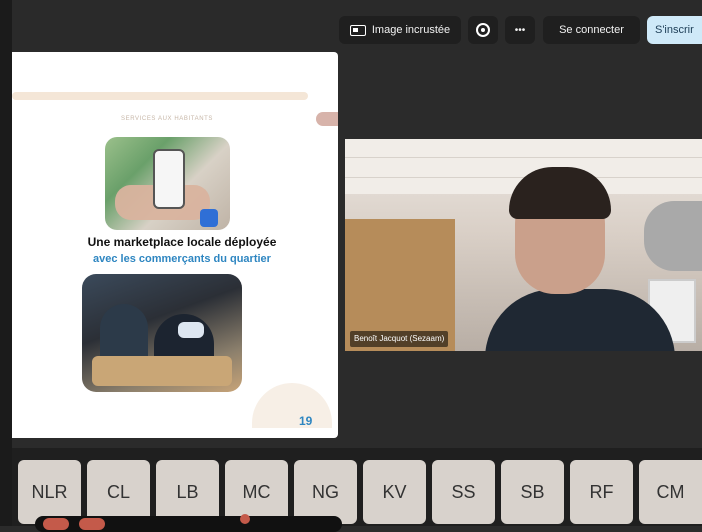  I want to click on participant-tile-cl: CL, so click(118, 492).